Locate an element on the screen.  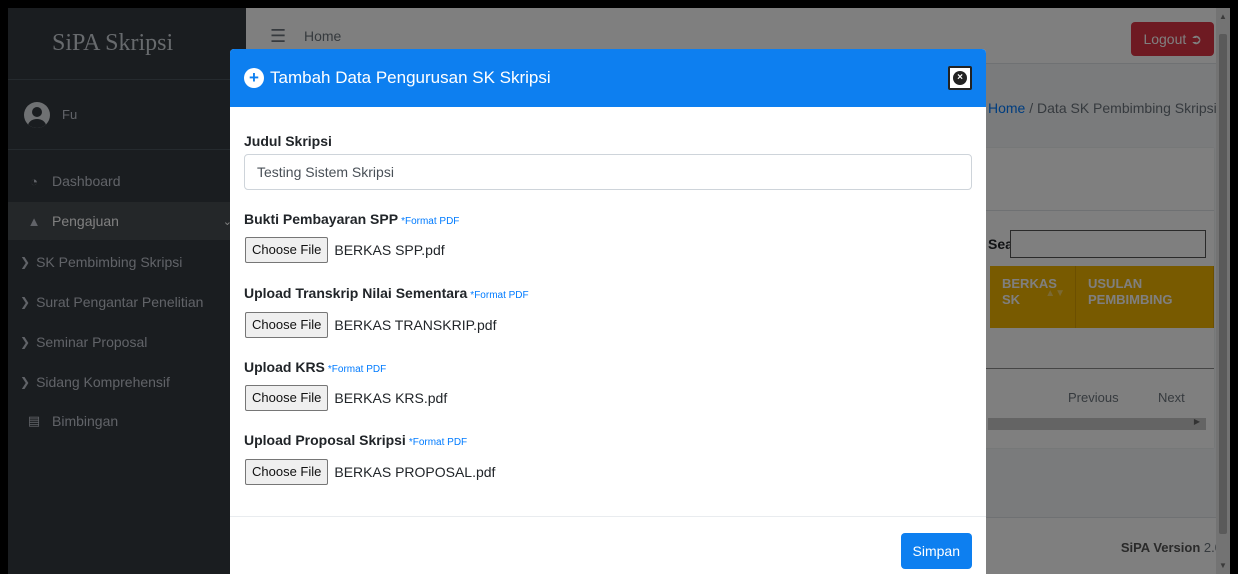
modal-footer is located at coordinates (608, 516).